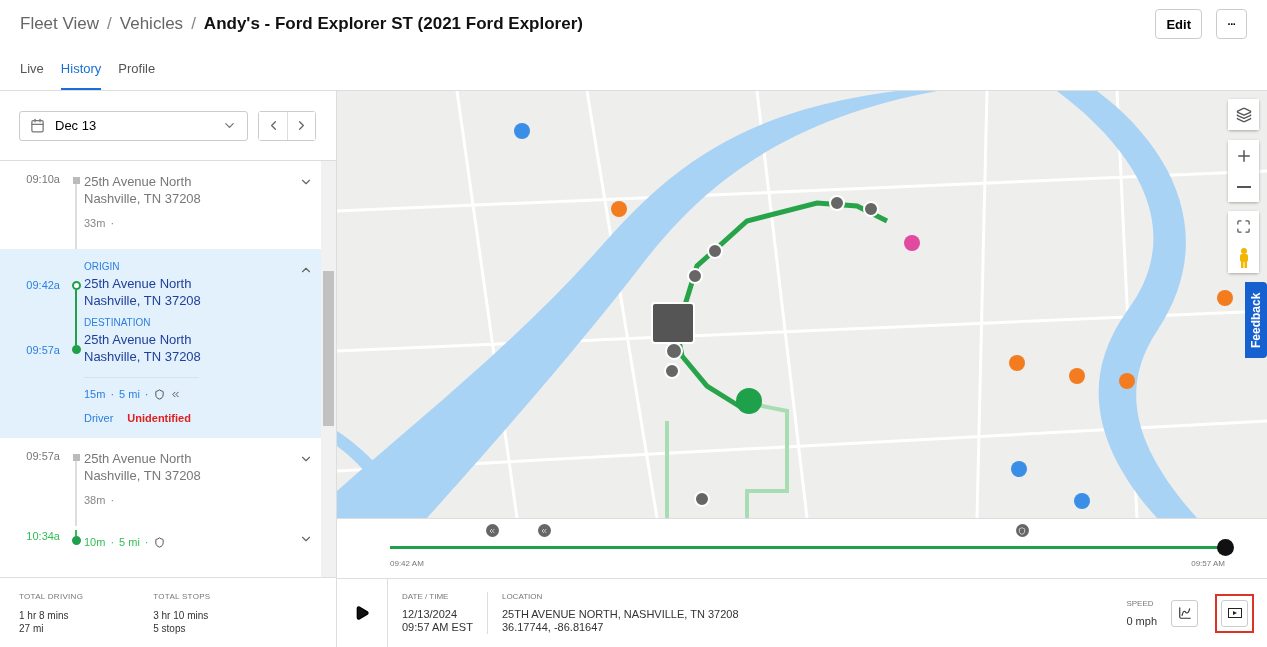  I want to click on destination-time: 09:57a, so click(43, 350).